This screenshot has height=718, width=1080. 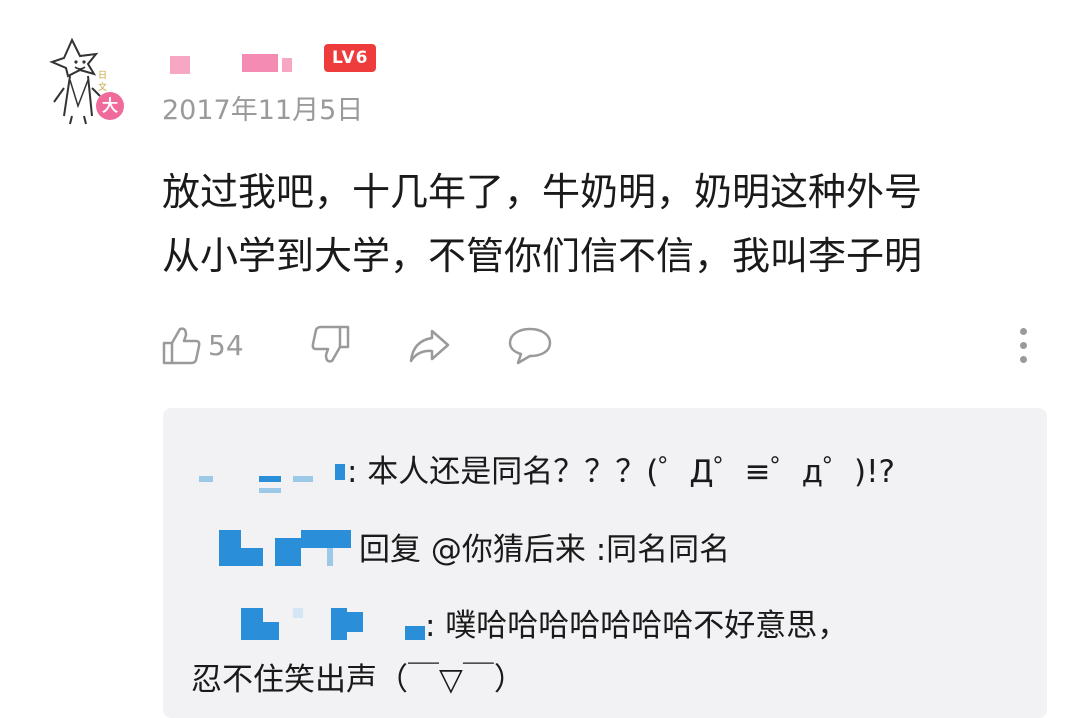 What do you see at coordinates (102, 87) in the screenshot?
I see `svg-text: 文` at bounding box center [102, 87].